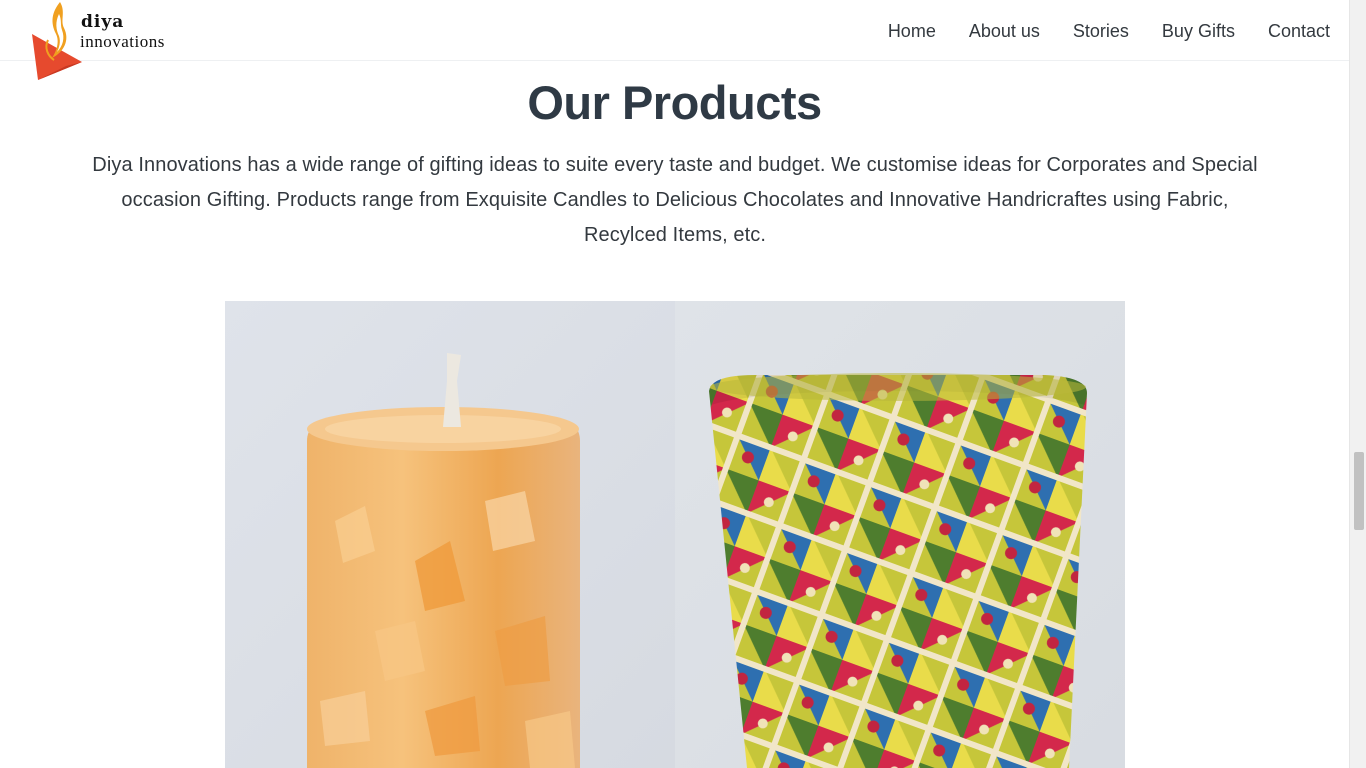 The image size is (1366, 768). What do you see at coordinates (1101, 31) in the screenshot?
I see `nav-stories: Stories` at bounding box center [1101, 31].